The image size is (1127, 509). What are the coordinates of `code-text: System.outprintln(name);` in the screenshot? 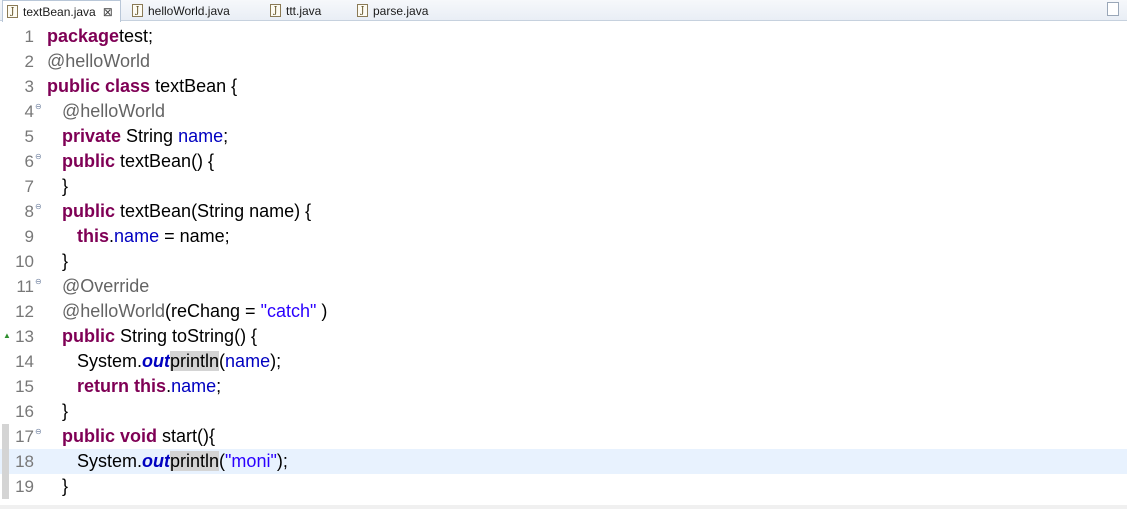 It's located at (164, 361).